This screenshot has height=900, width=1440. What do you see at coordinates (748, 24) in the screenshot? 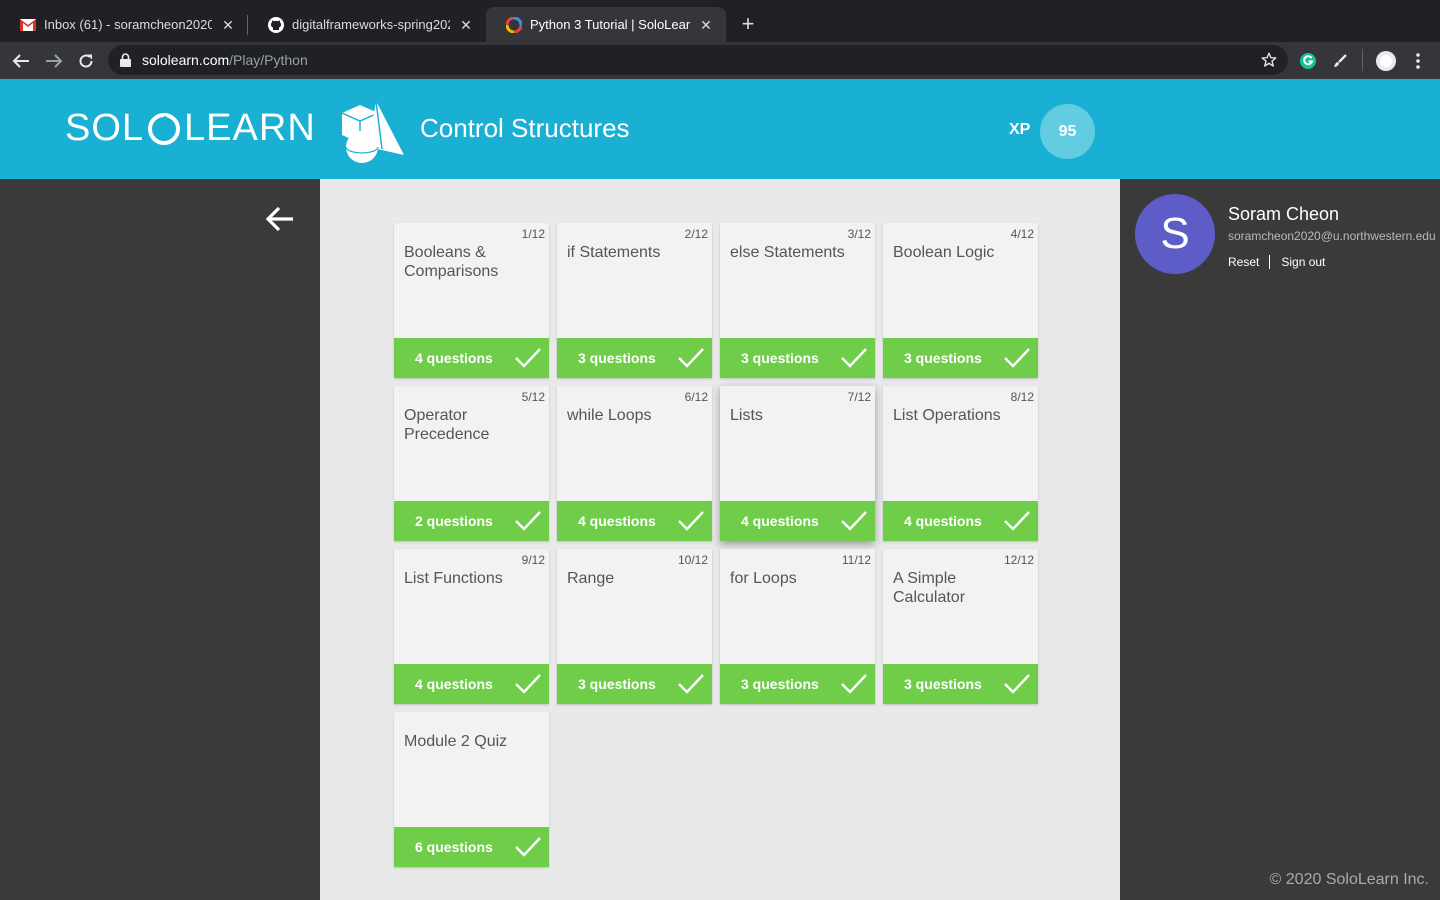
I see `new-tab-plus-icon: +` at bounding box center [748, 24].